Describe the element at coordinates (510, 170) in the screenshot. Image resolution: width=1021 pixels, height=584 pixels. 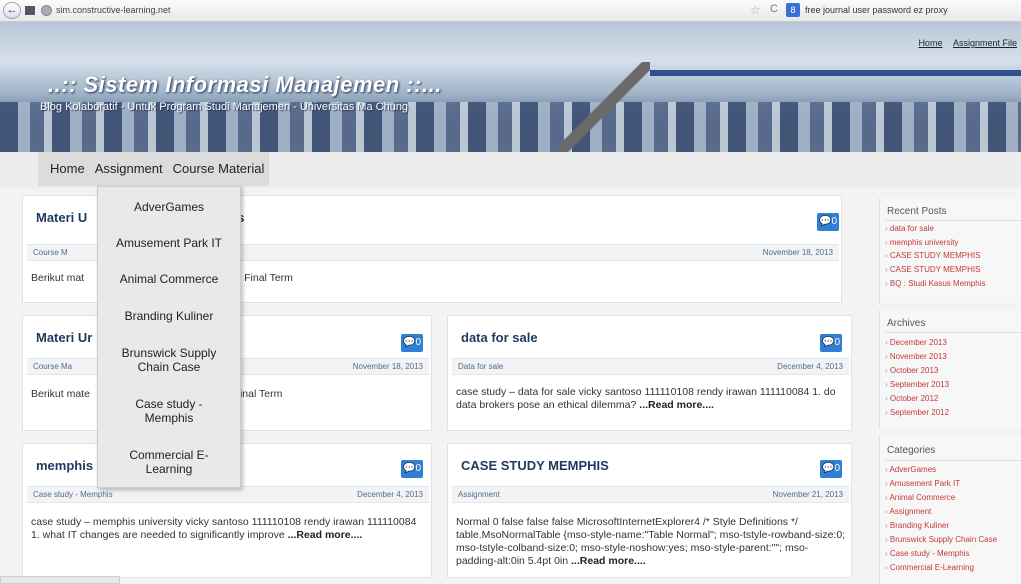
I see `main-navbar: Home Assignment Course Material` at that location.